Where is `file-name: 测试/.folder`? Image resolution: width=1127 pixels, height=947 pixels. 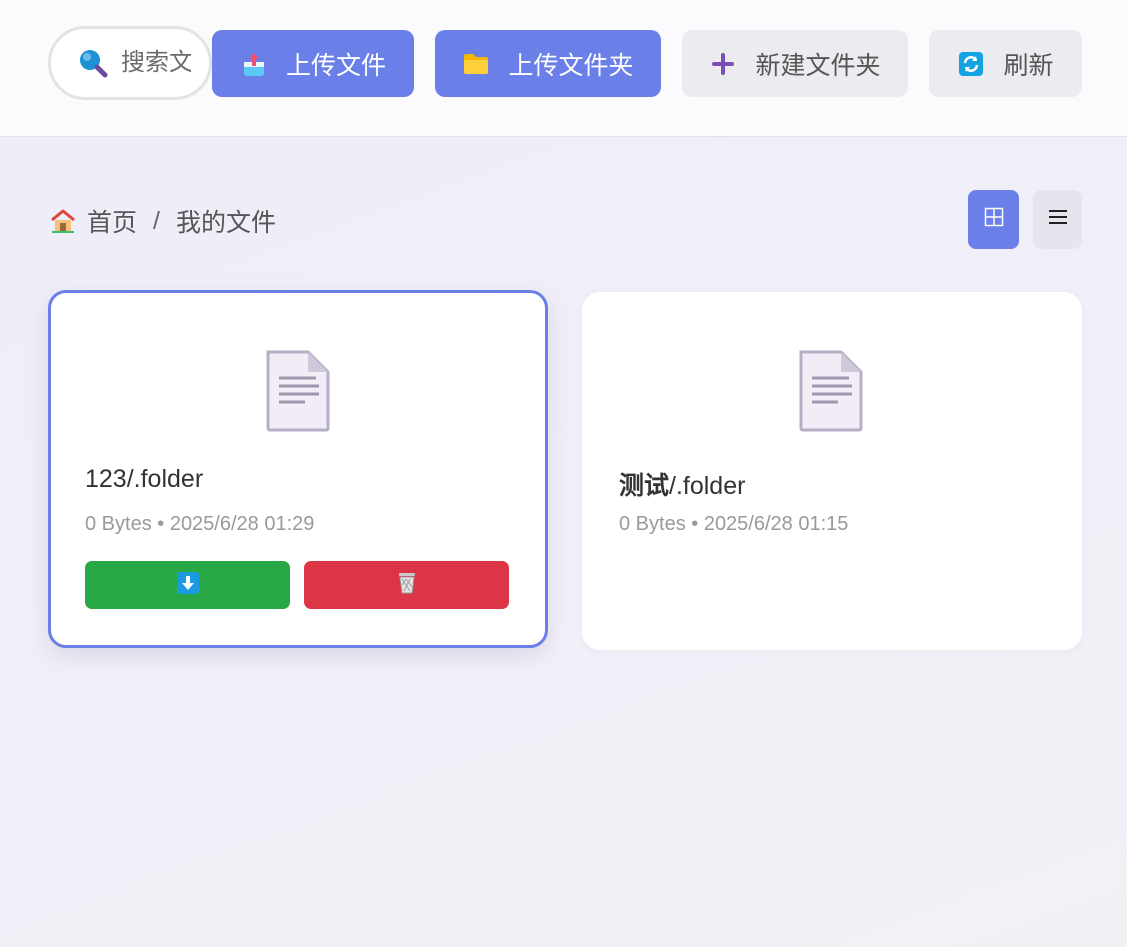
file-name: 测试/.folder is located at coordinates (682, 484).